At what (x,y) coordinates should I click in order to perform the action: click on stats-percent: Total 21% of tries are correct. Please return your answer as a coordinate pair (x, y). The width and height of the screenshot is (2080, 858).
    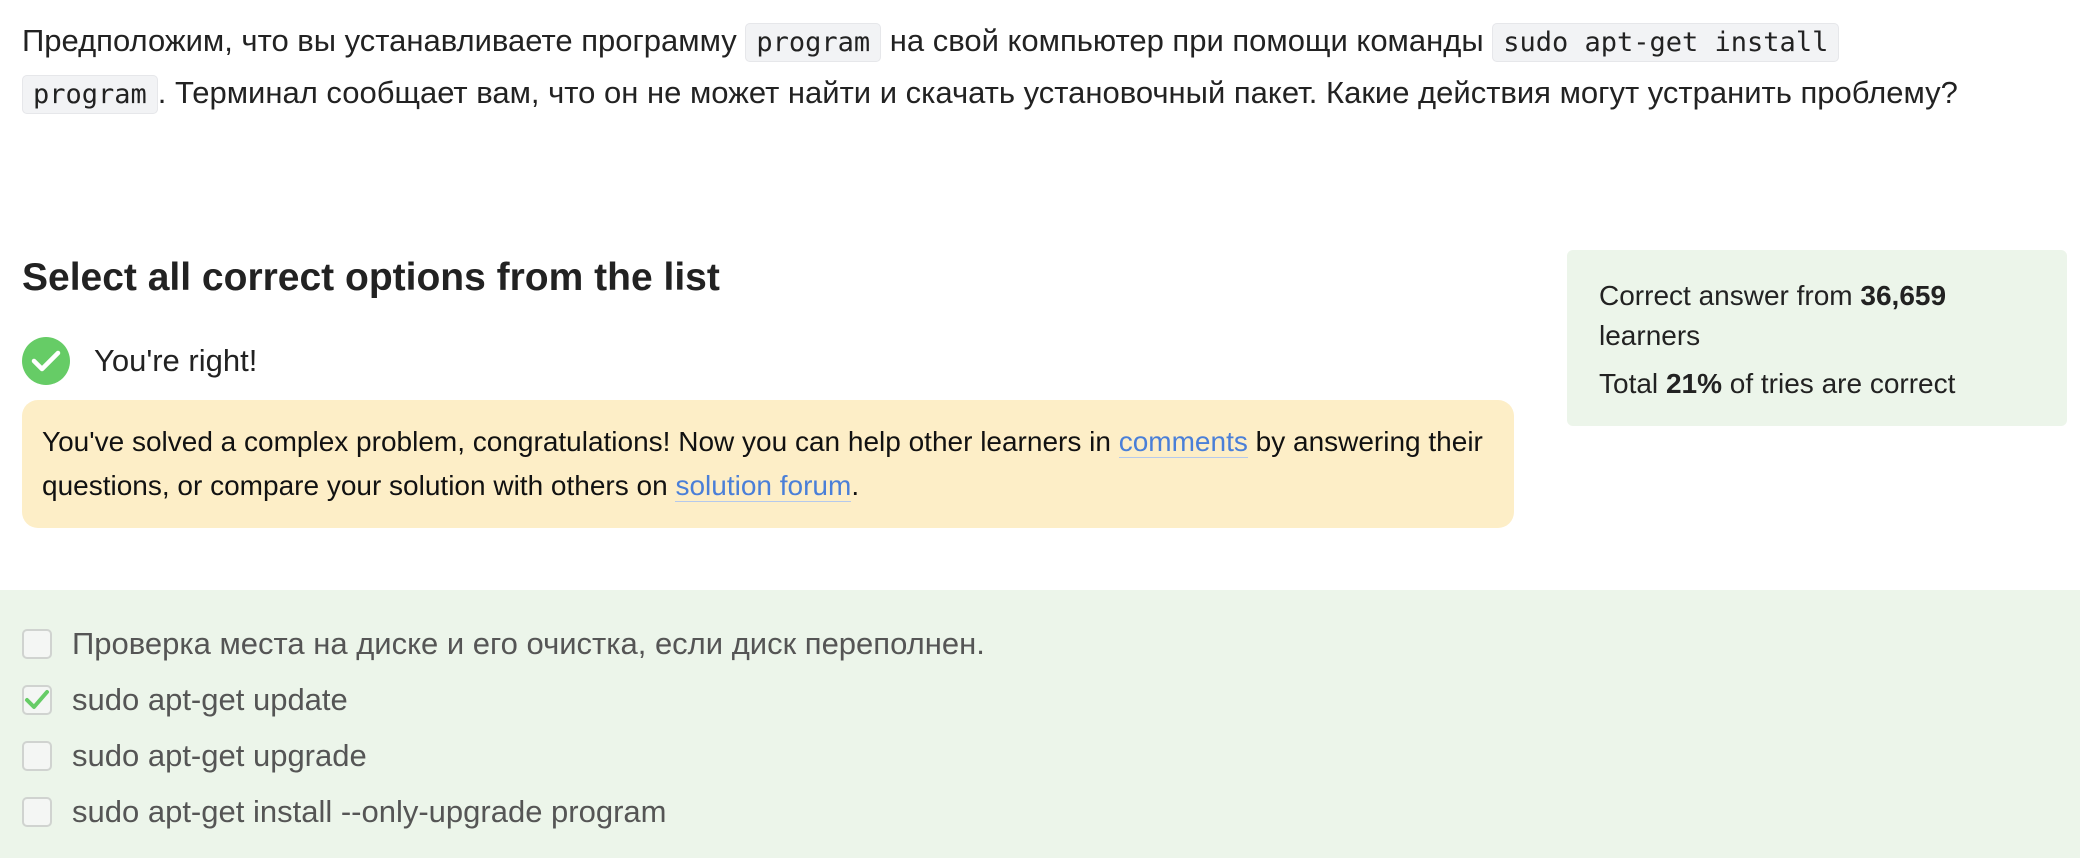
    Looking at the image, I should click on (1817, 384).